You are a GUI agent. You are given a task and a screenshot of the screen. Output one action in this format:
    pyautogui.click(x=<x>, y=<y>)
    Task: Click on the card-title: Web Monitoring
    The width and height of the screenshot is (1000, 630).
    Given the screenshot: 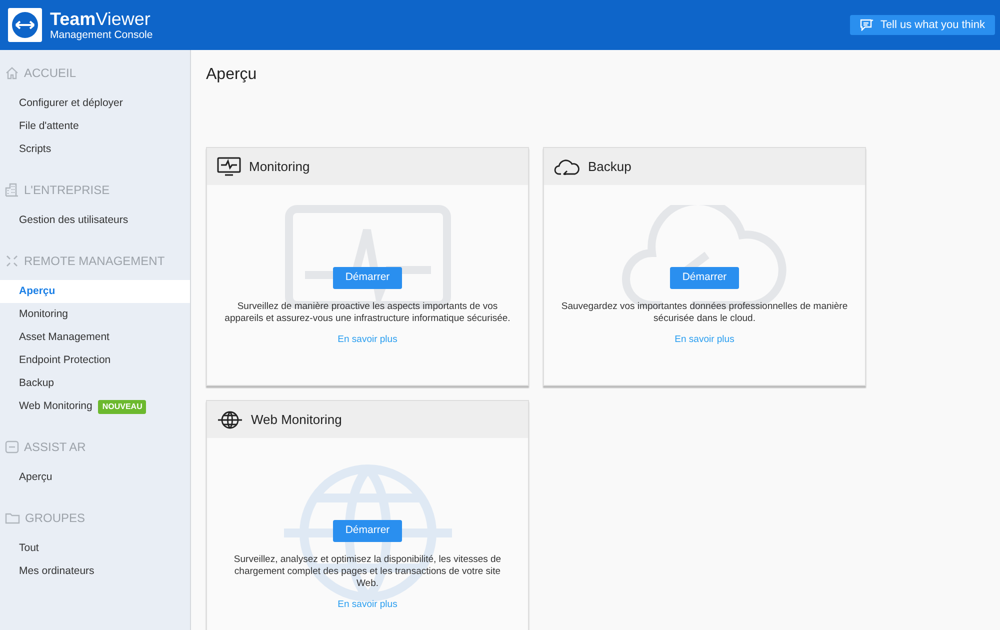 What is the action you would take?
    pyautogui.click(x=296, y=419)
    